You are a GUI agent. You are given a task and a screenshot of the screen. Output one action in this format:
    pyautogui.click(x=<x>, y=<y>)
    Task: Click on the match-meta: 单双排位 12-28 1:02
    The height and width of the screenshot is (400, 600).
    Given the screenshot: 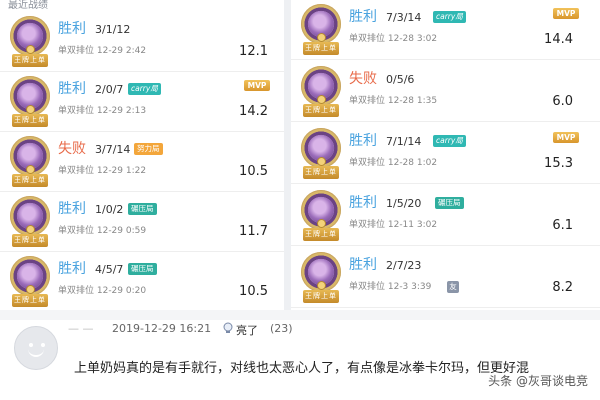 What is the action you would take?
    pyautogui.click(x=393, y=163)
    